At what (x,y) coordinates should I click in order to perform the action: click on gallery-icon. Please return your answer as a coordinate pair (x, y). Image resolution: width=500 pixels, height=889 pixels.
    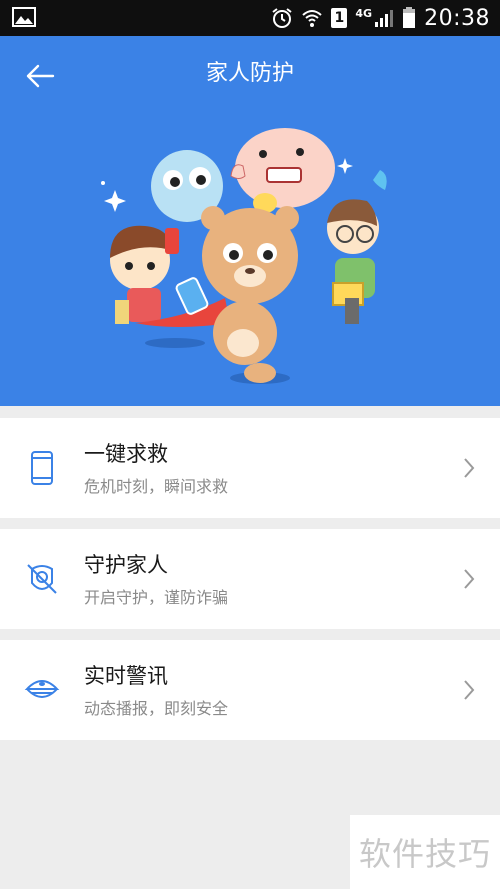
    Looking at the image, I should click on (24, 17).